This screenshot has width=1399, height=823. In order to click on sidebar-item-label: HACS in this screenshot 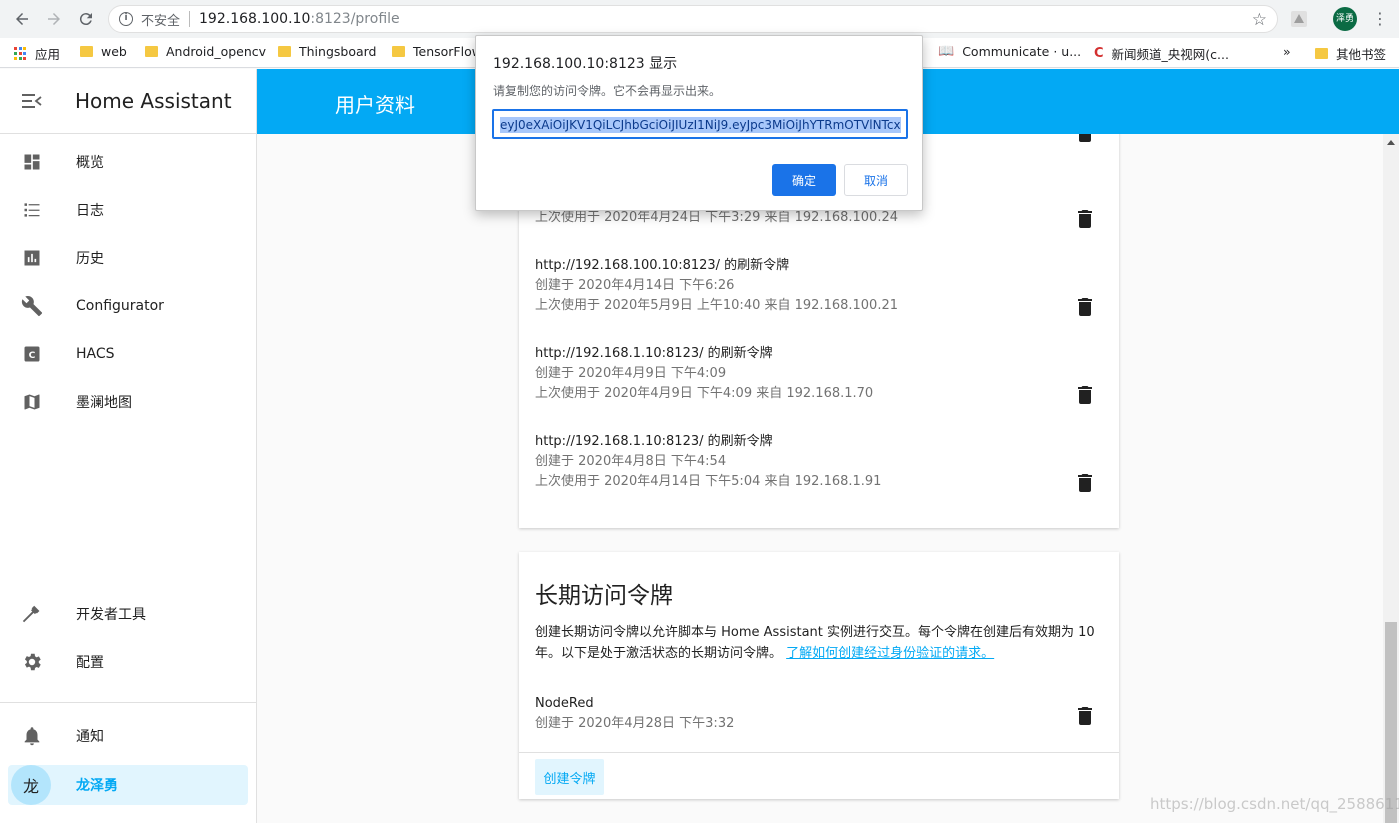, I will do `click(95, 354)`.